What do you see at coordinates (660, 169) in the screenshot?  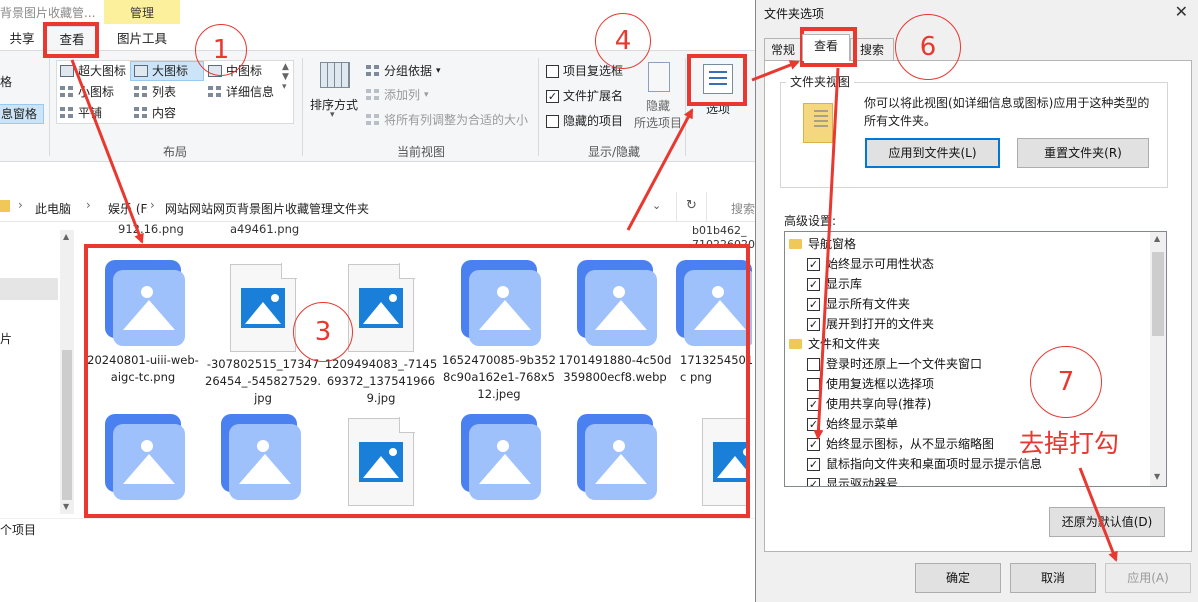 I see `arrow-files-to-options` at bounding box center [660, 169].